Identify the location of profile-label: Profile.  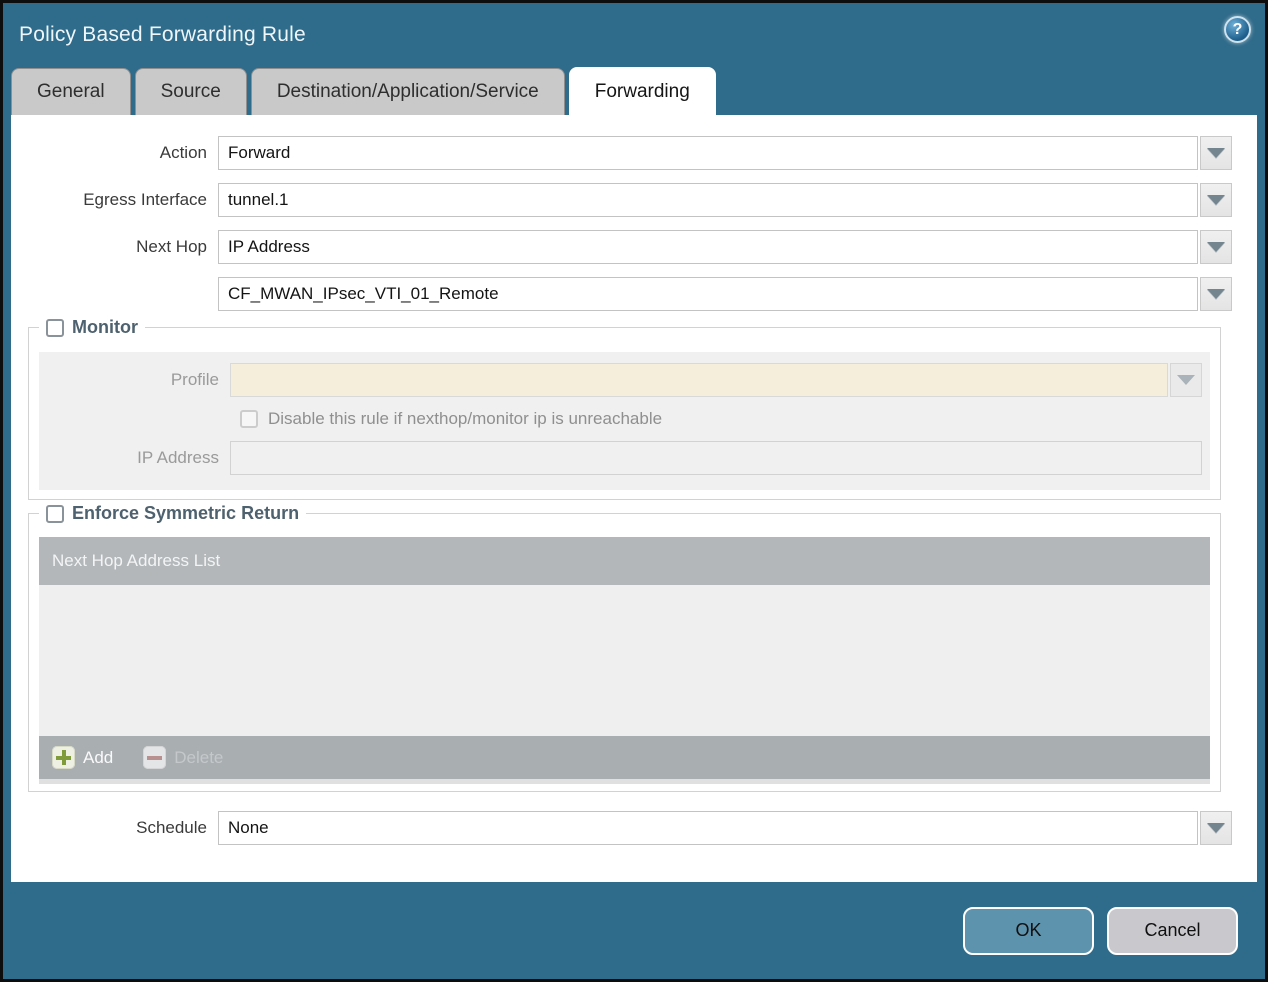
(194, 379).